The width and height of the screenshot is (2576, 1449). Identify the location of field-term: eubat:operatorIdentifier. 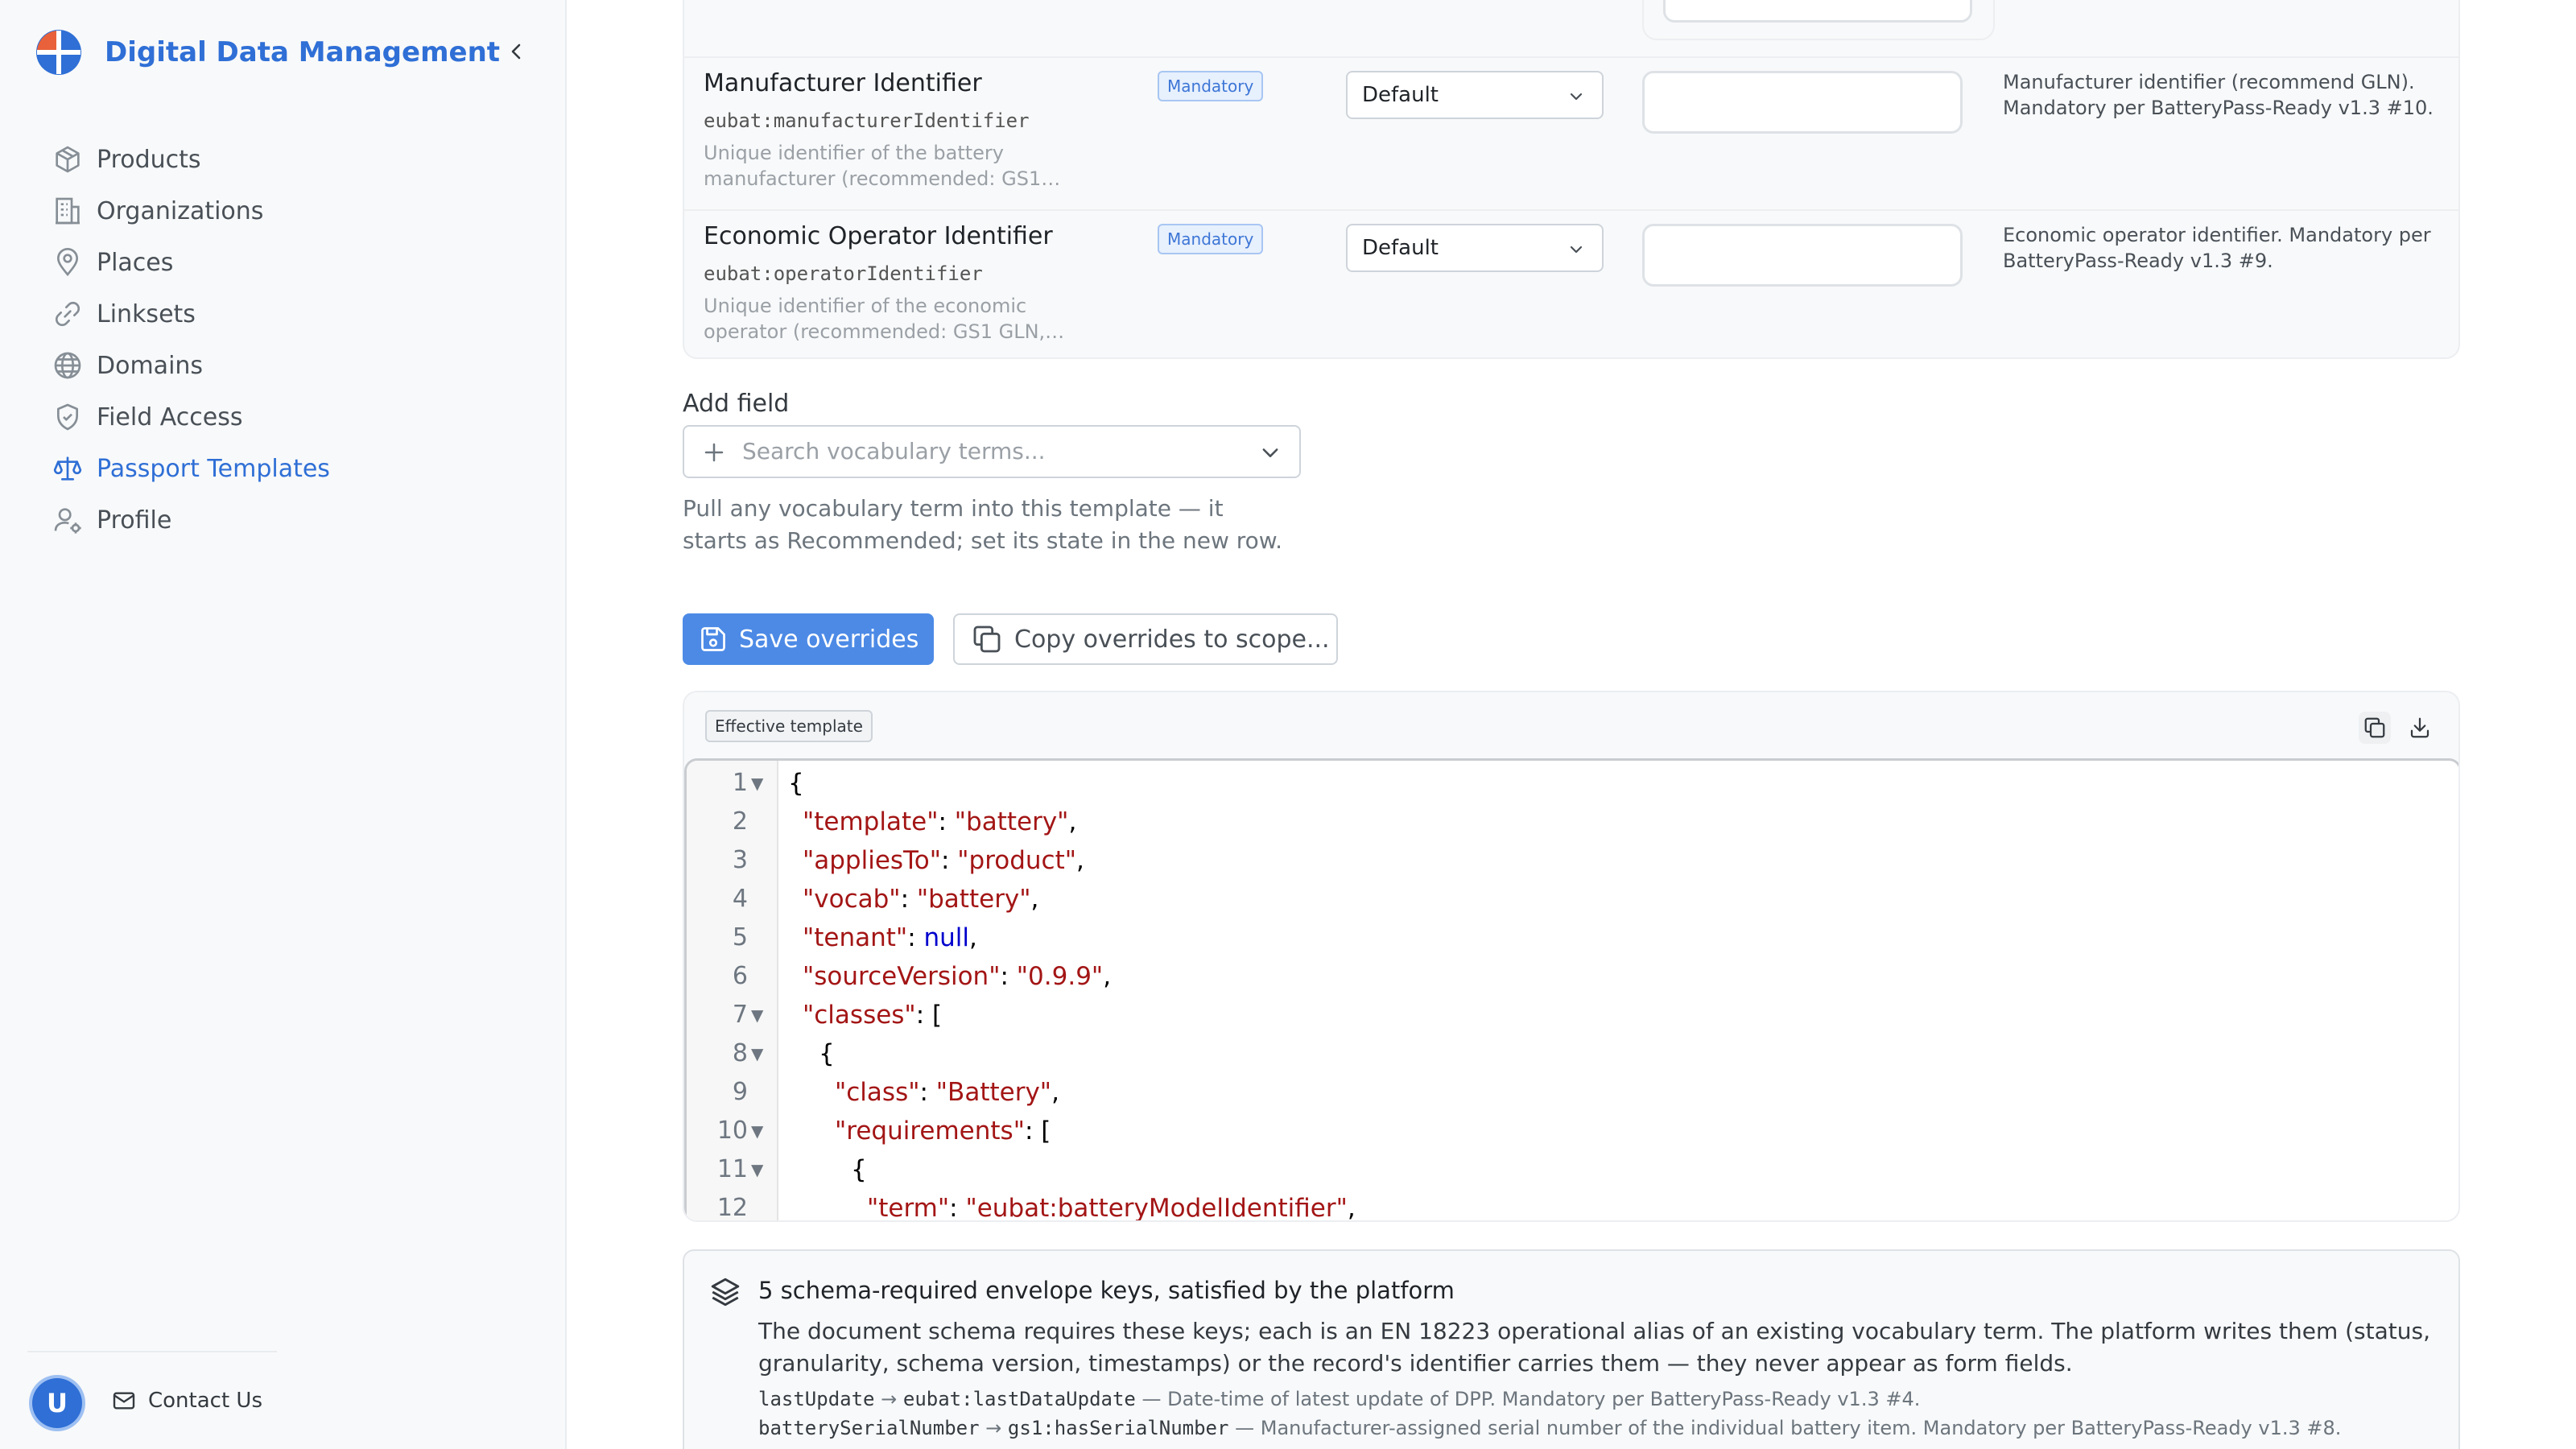
(844, 273).